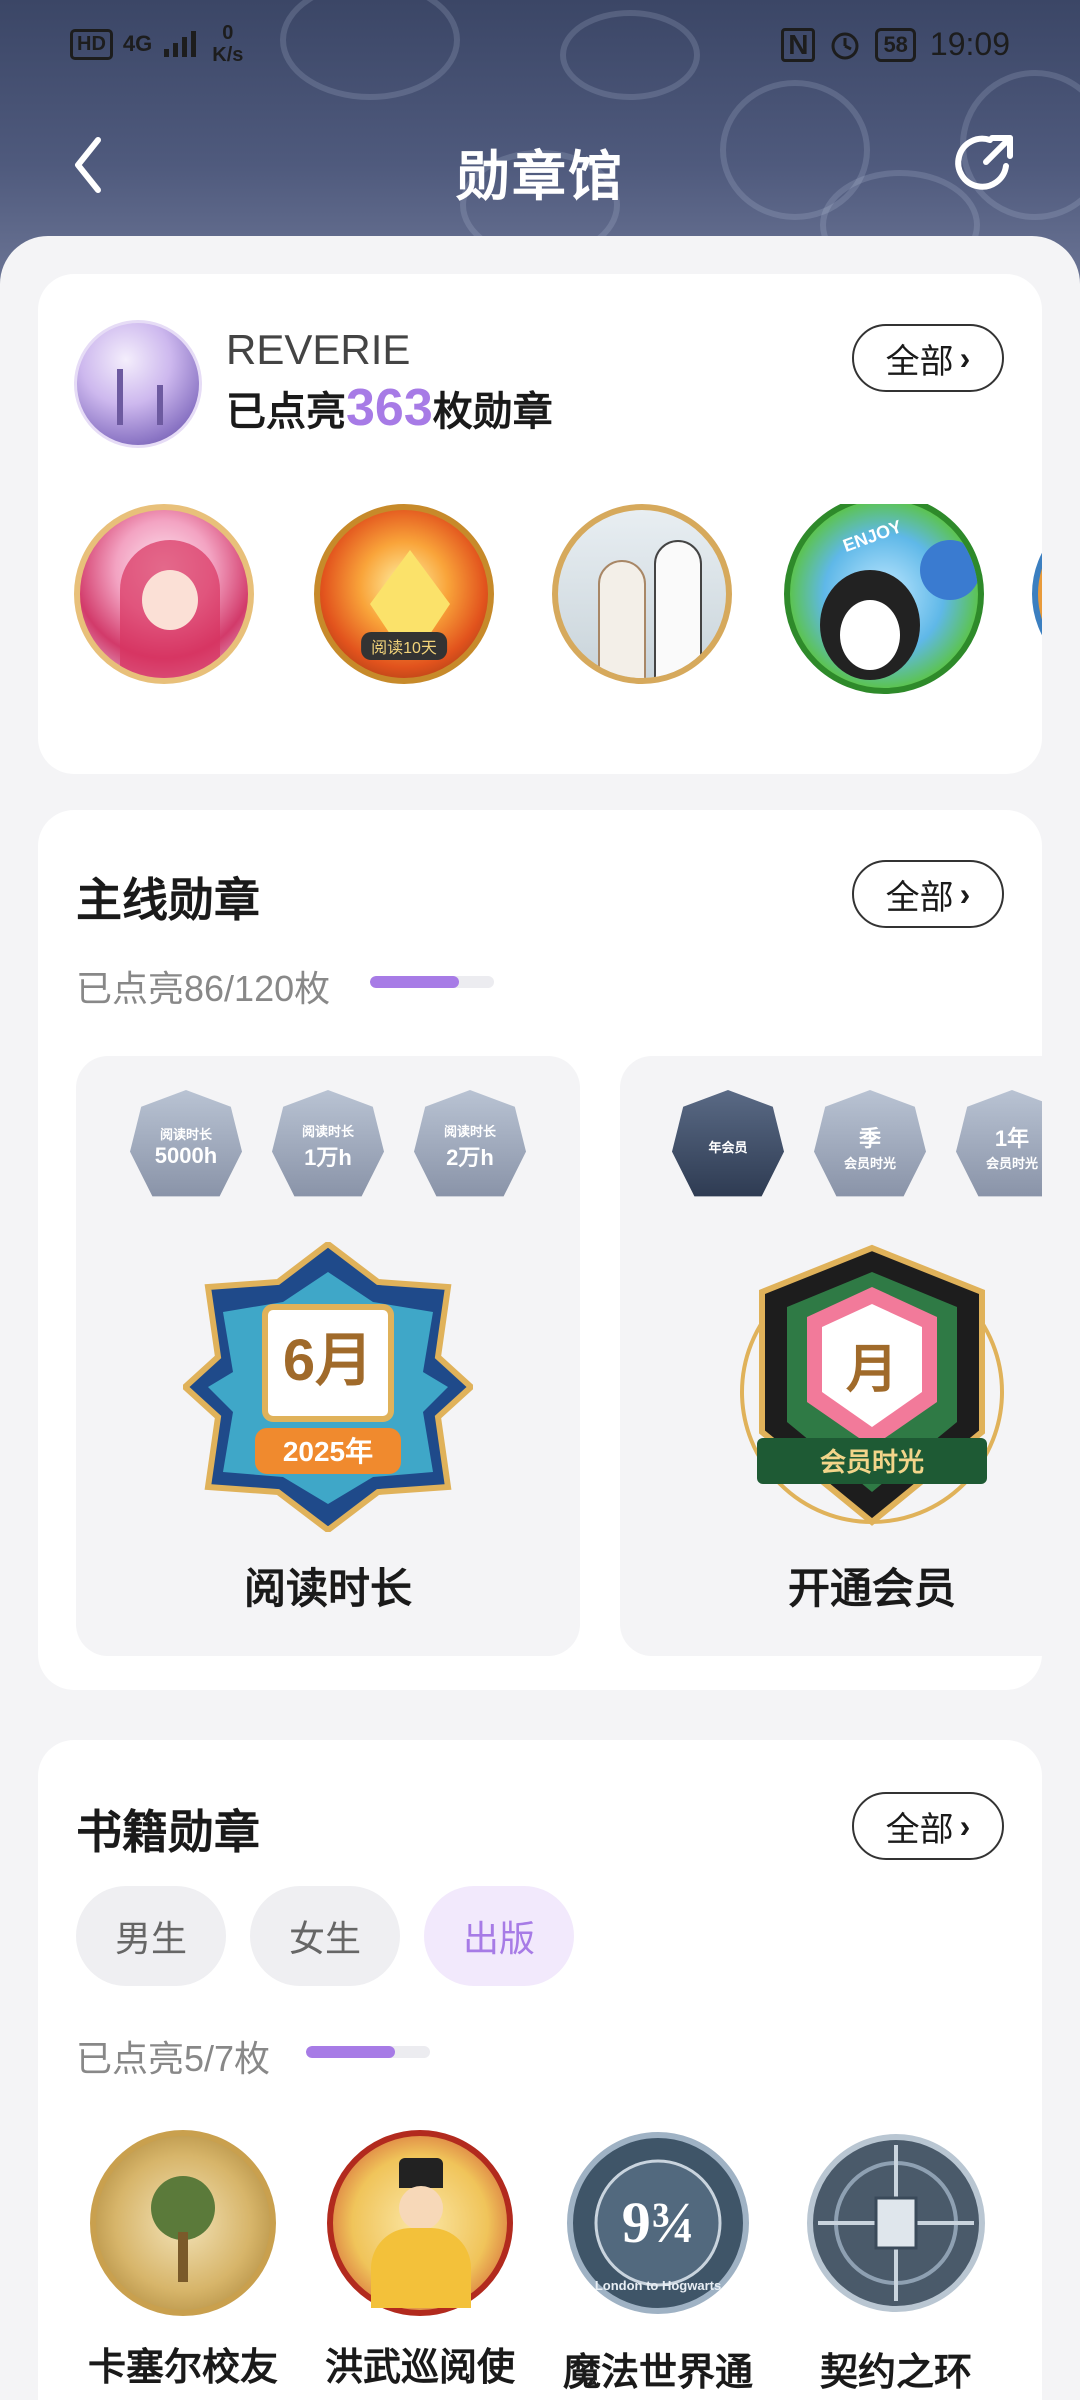  Describe the element at coordinates (328, 1360) in the screenshot. I see `hero-main-text: 6月` at that location.